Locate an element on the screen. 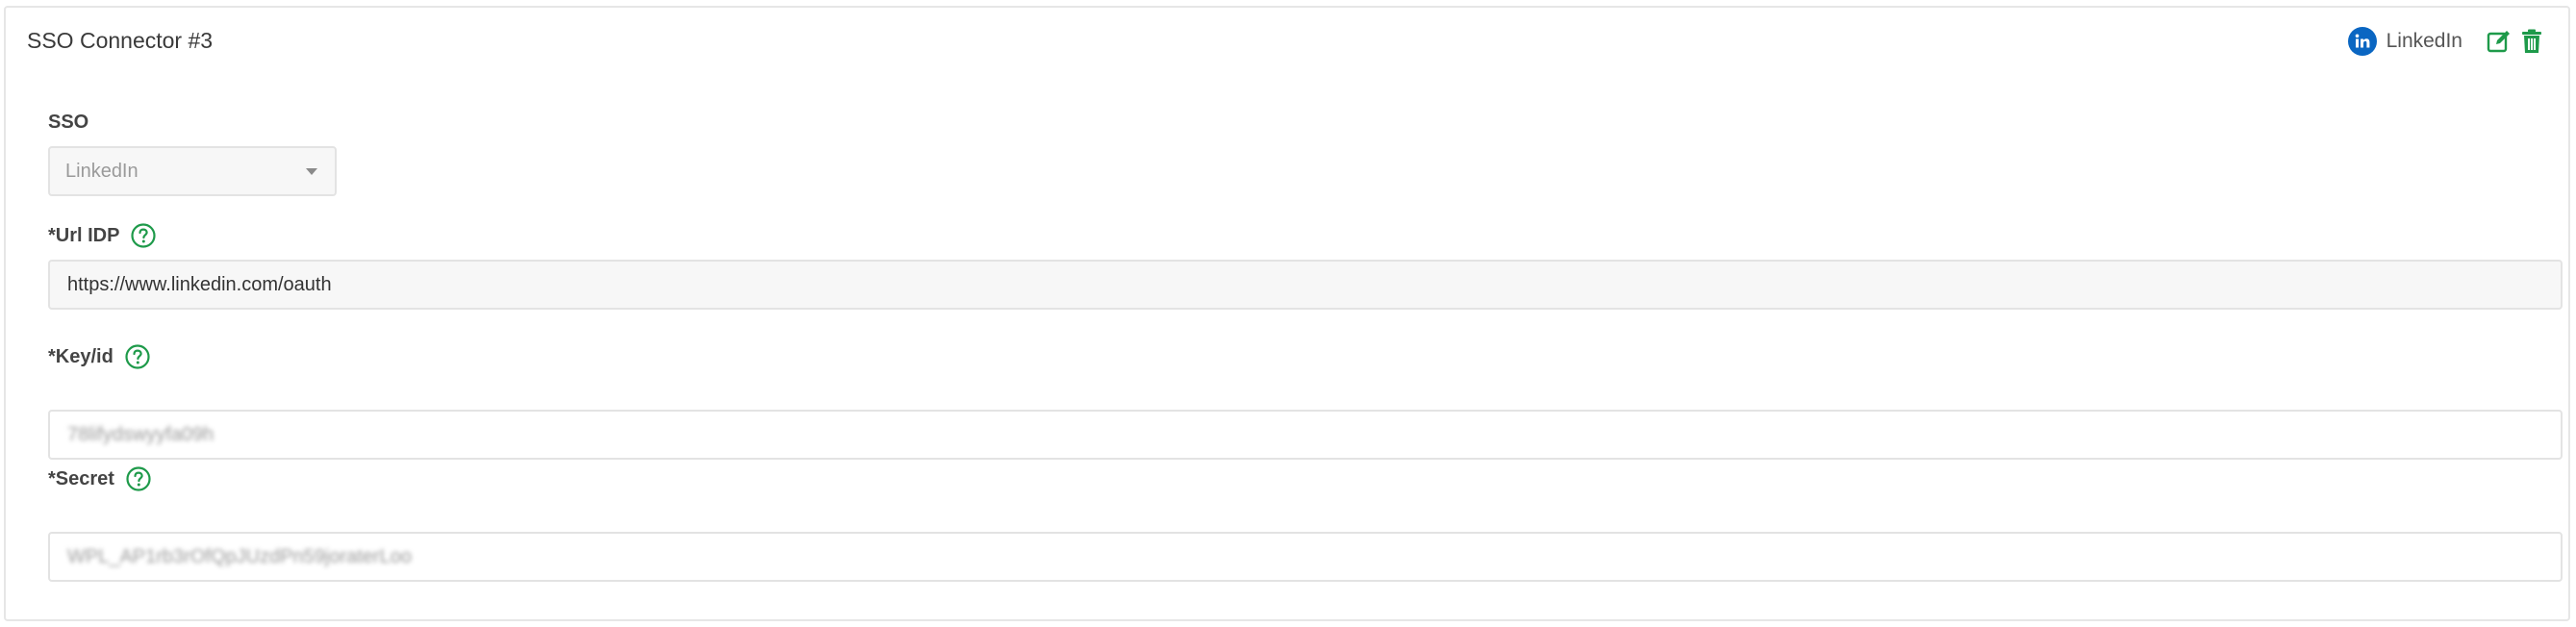 This screenshot has width=2576, height=627. url-idp-field: *Url IDP is located at coordinates (1305, 267).